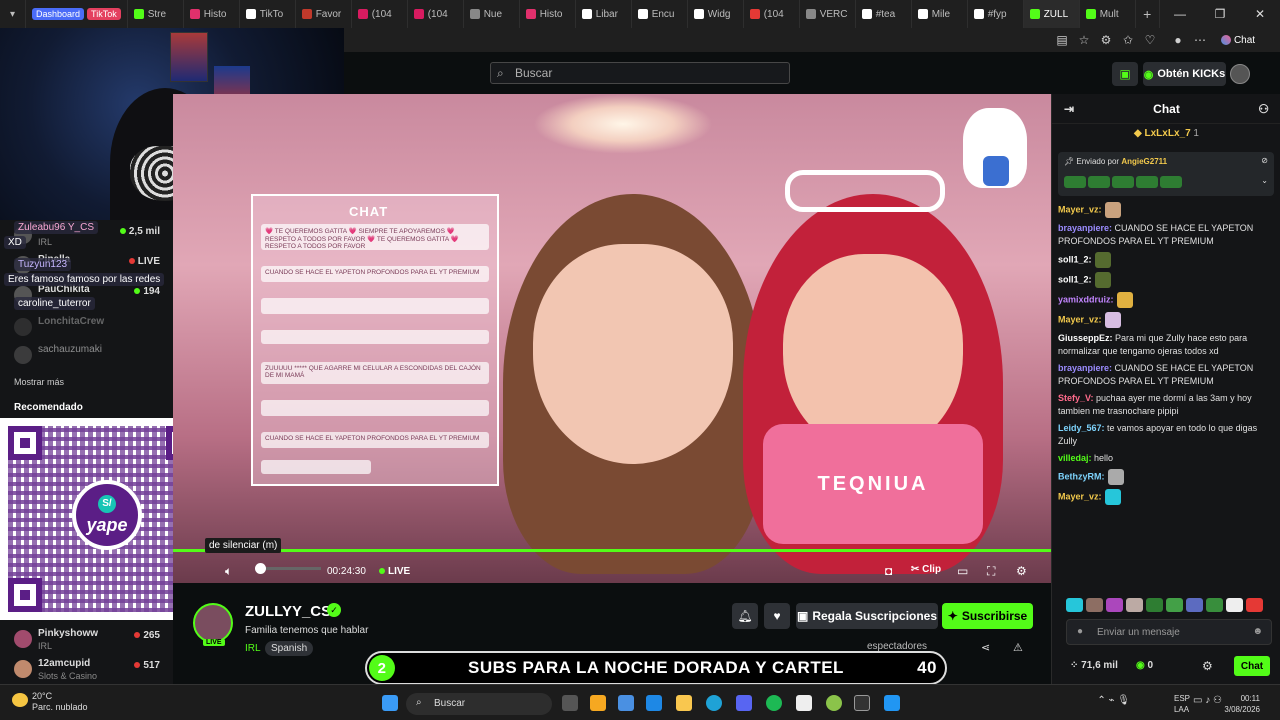 The width and height of the screenshot is (1280, 720). I want to click on sidebar-channel: sachauzumaki, so click(88, 355).